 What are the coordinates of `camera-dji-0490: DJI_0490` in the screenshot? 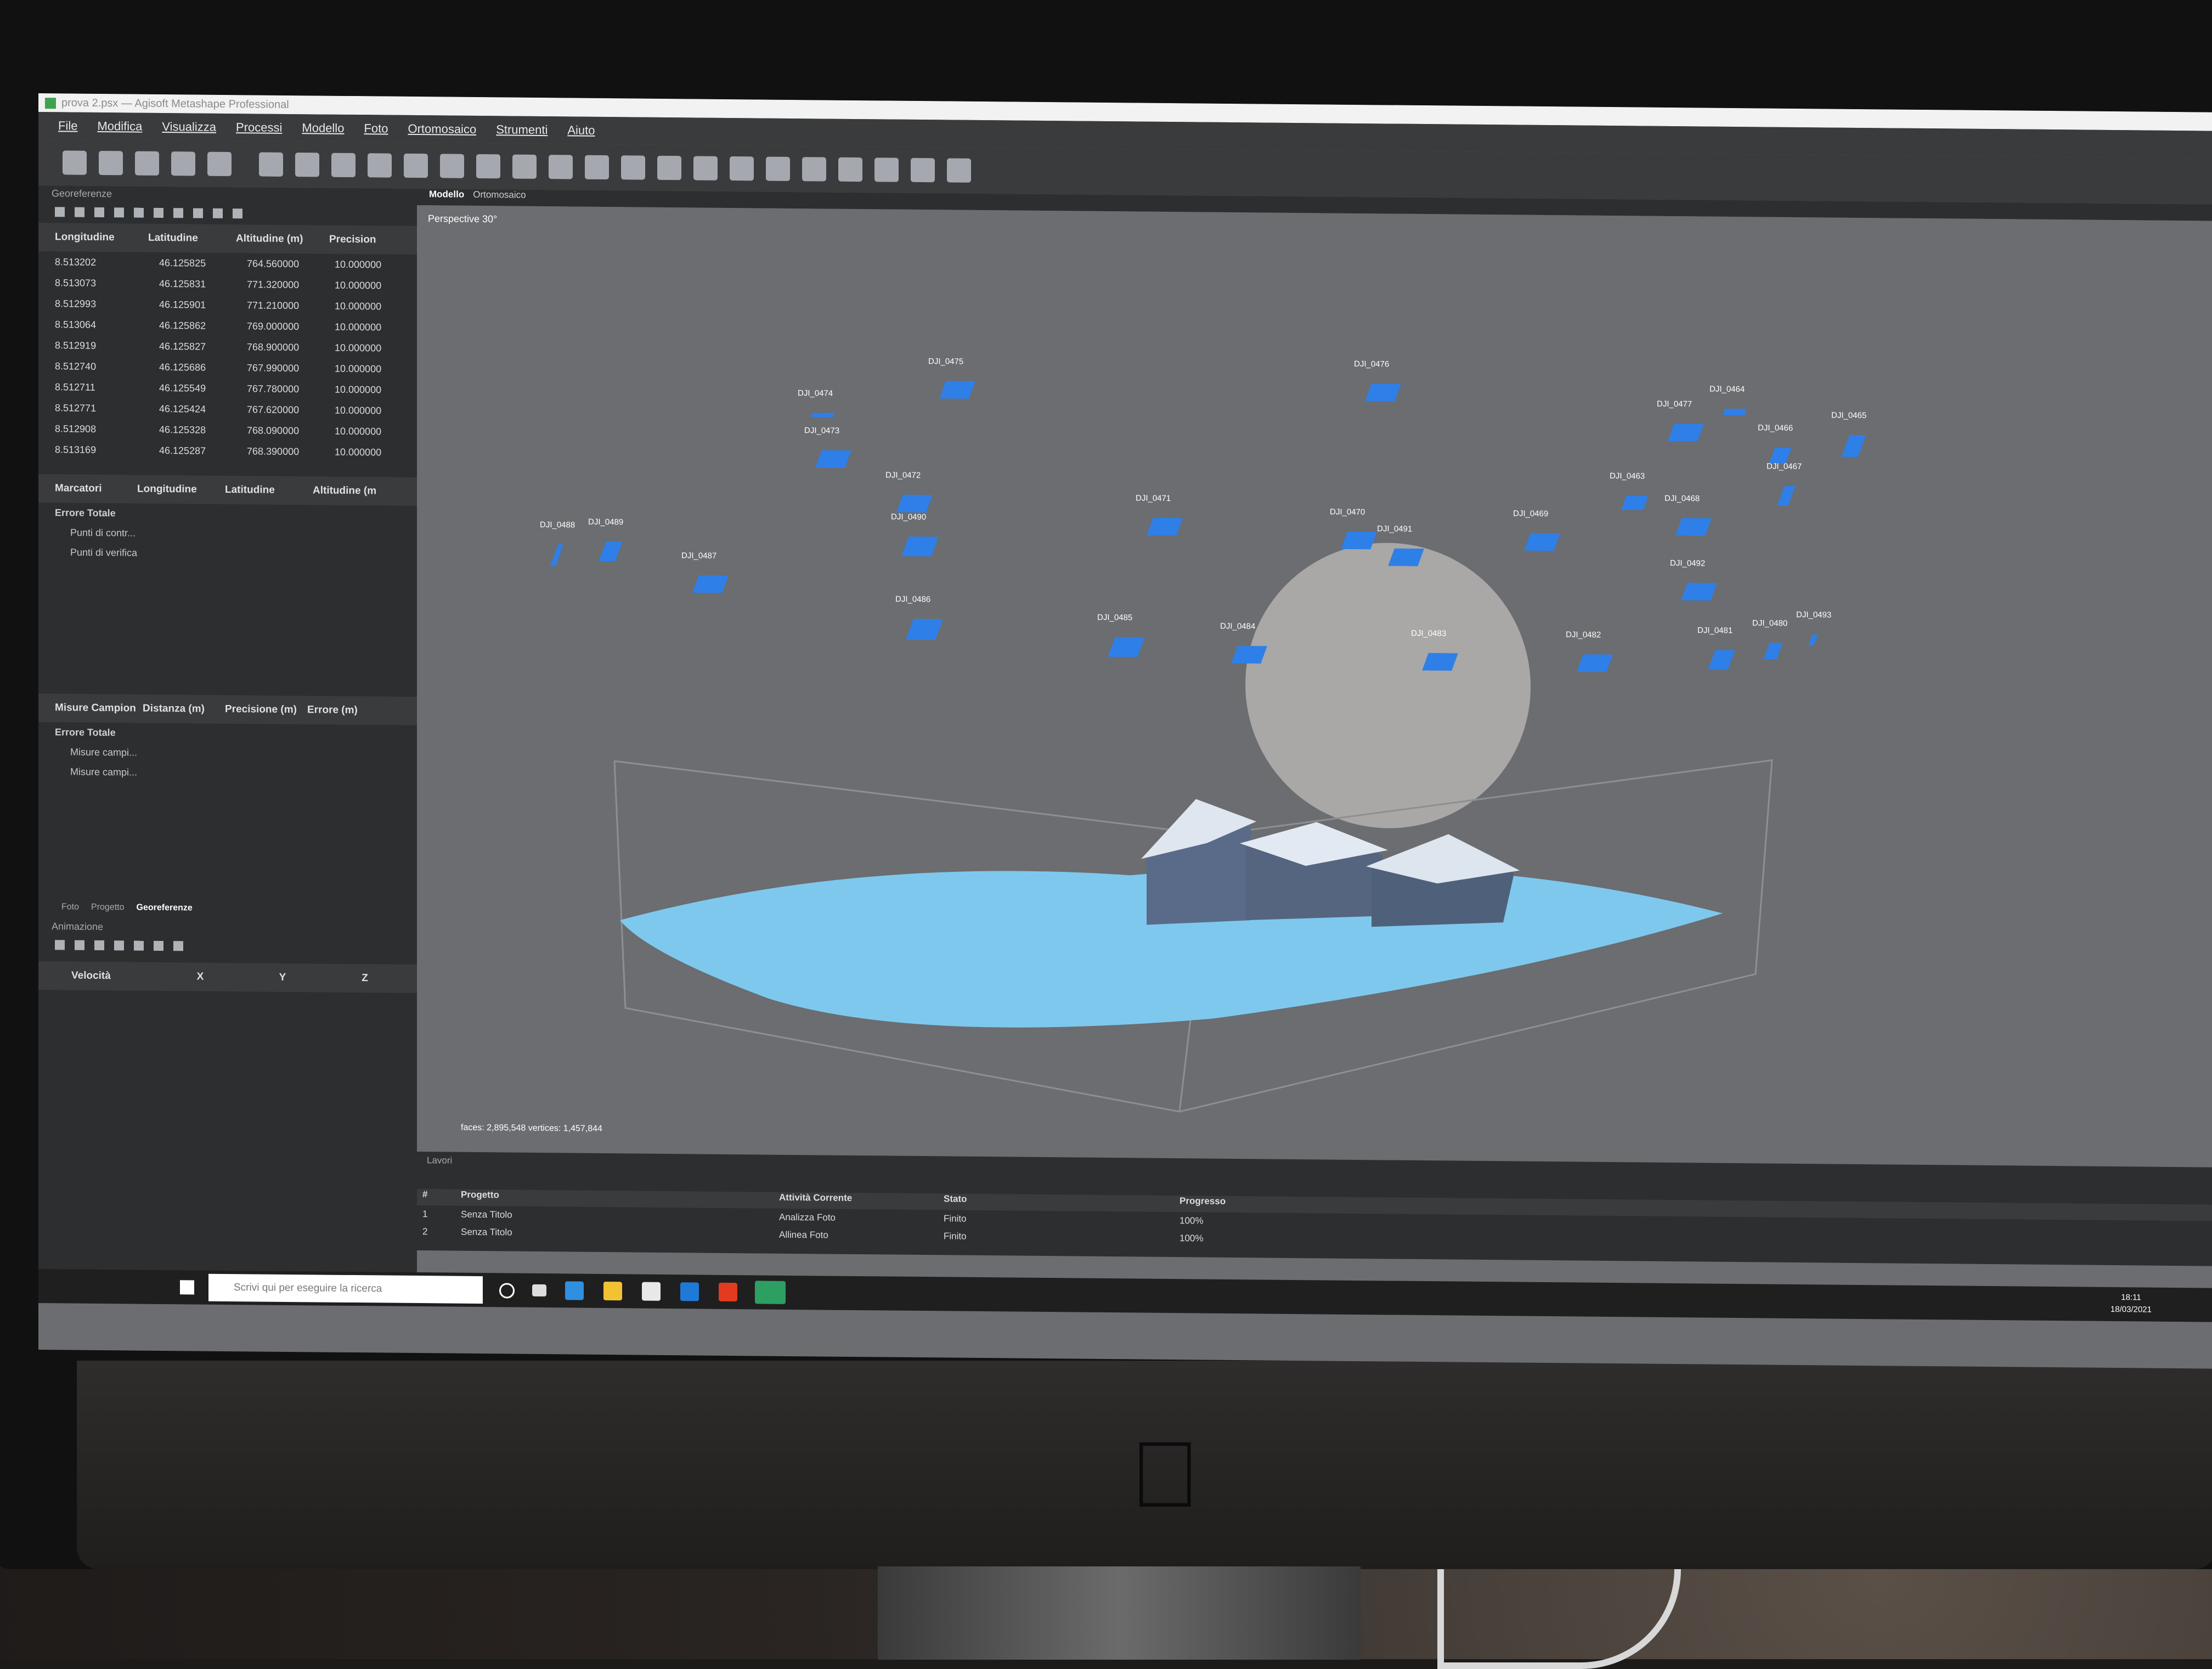 It's located at (915, 534).